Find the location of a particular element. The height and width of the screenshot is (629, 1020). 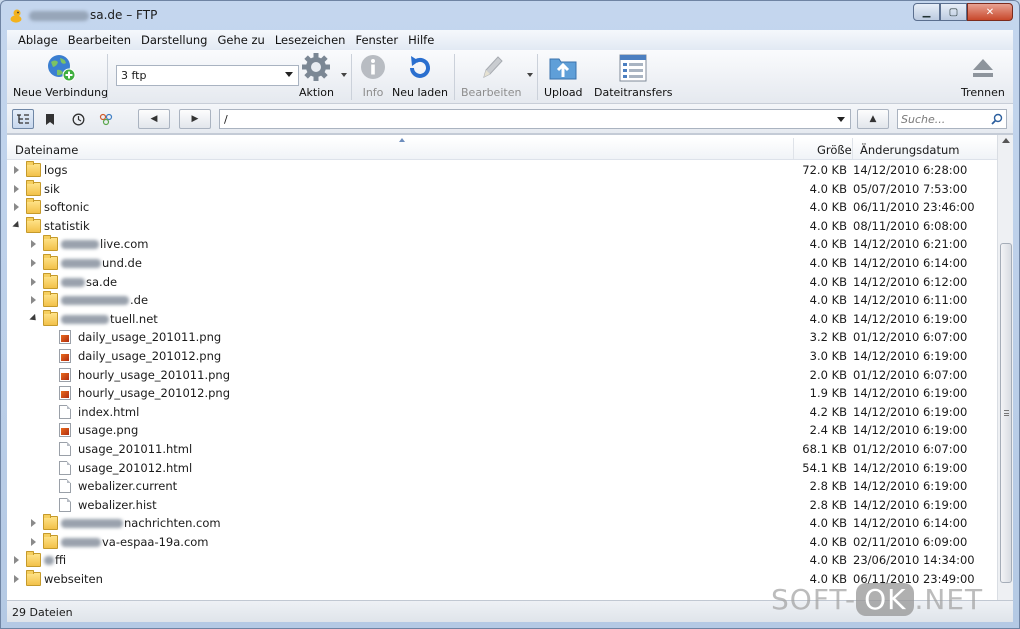

path-select: / is located at coordinates (535, 119).